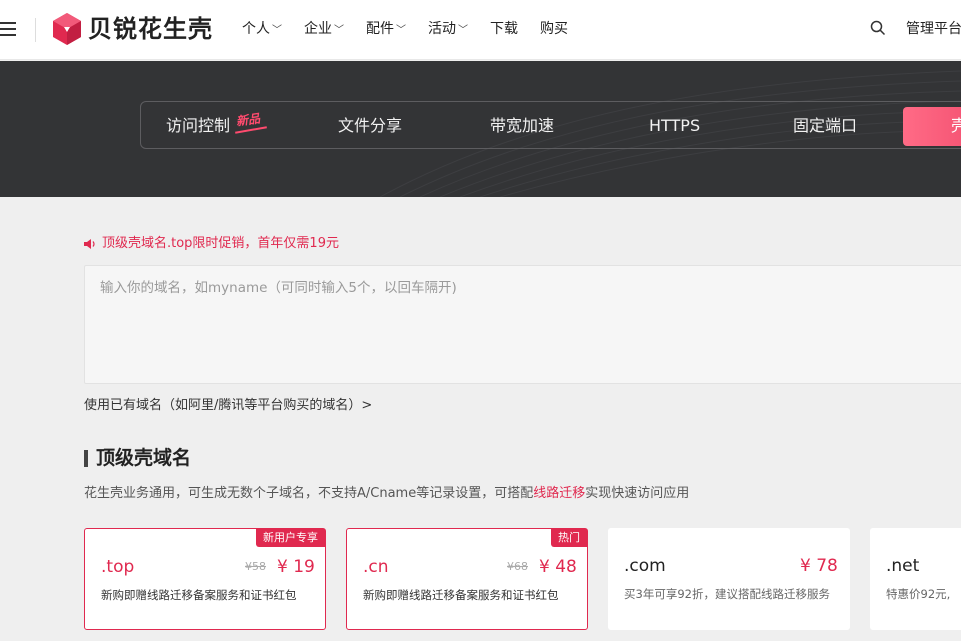 This screenshot has height=641, width=961. Describe the element at coordinates (819, 566) in the screenshot. I see `current-price: ¥ 78` at that location.